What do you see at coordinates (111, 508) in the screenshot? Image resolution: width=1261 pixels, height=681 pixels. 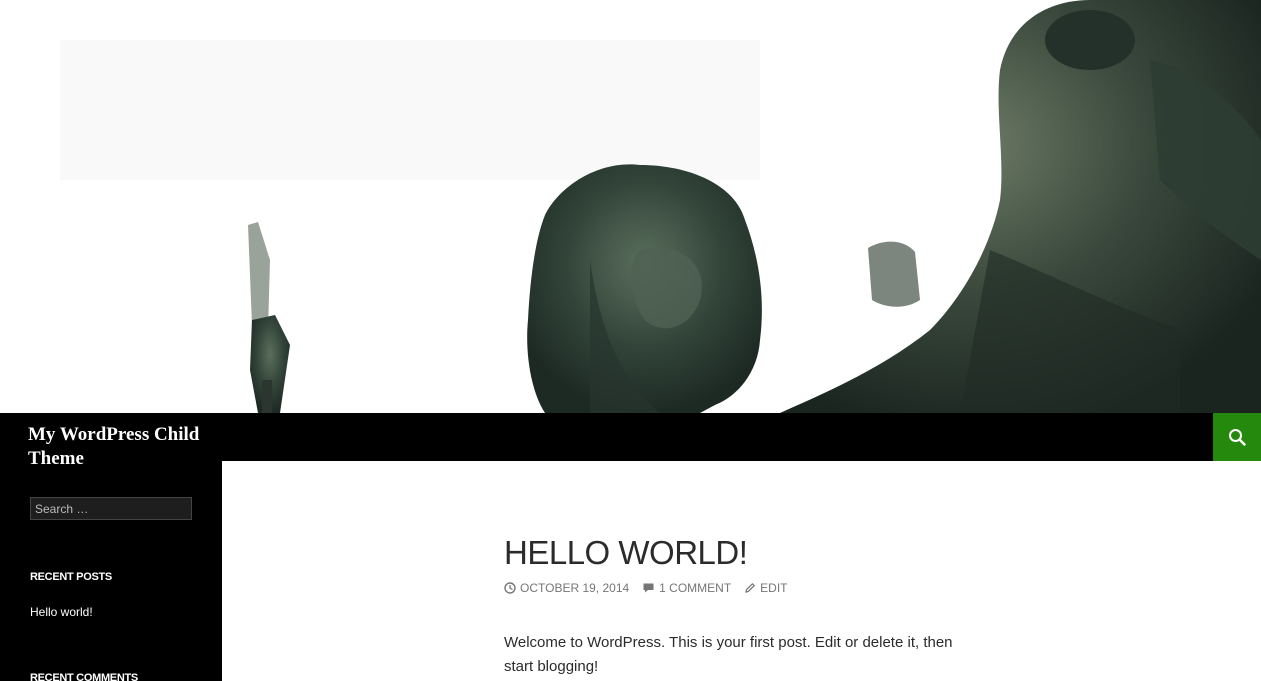 I see `search-input` at bounding box center [111, 508].